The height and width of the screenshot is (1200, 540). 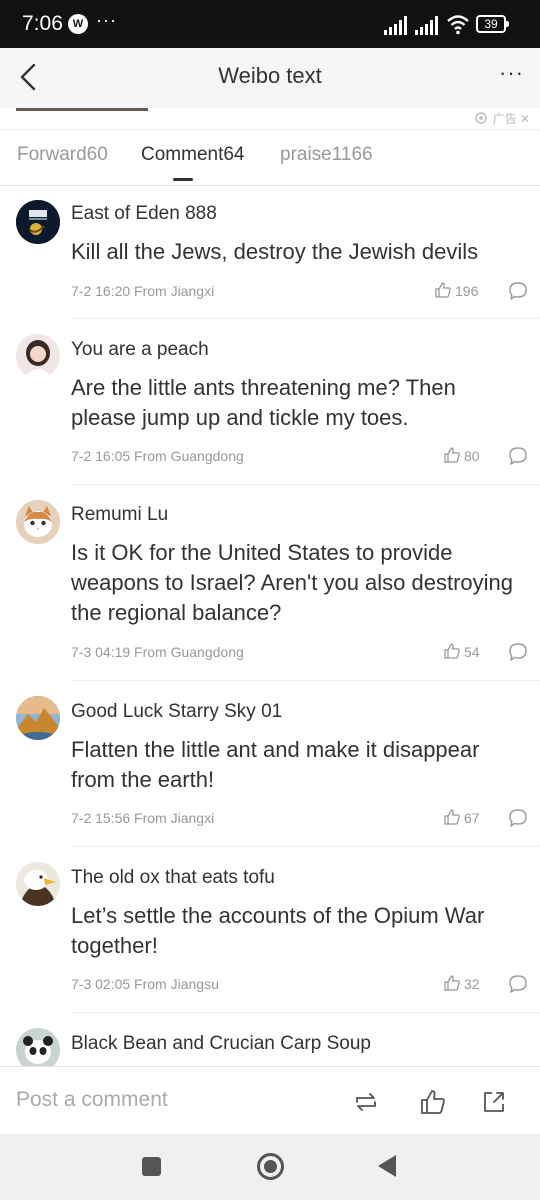 I want to click on home-icon, so click(x=270, y=1166).